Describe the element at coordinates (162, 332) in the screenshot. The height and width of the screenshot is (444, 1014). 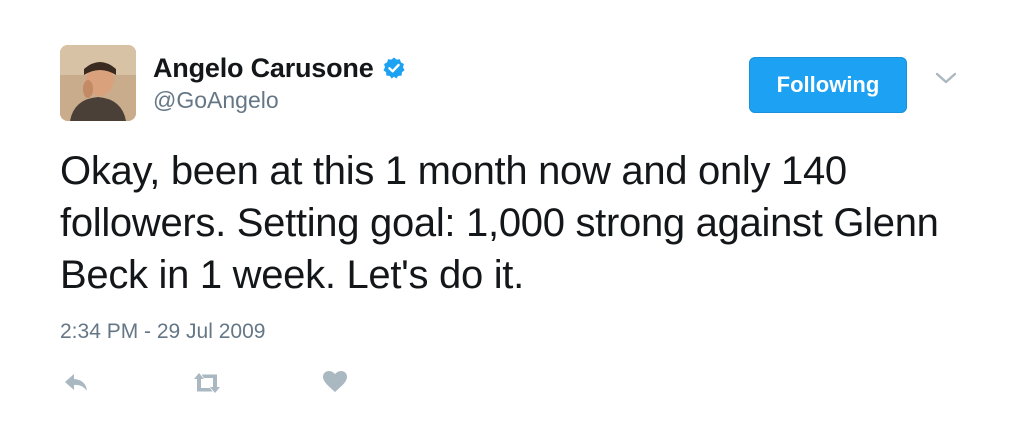
I see `tweet-timestamp: 2:34 PM - 29 Jul 2009` at that location.